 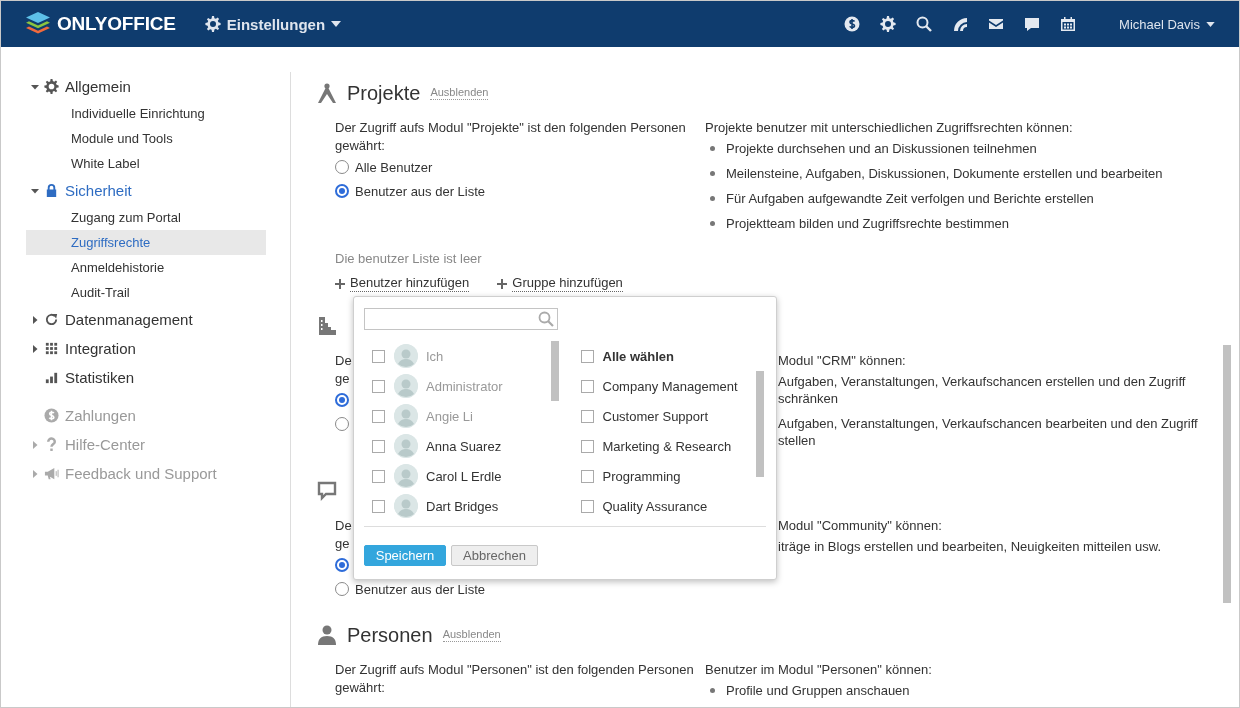 I want to click on sidebar-item: Audit-Trail, so click(x=146, y=292).